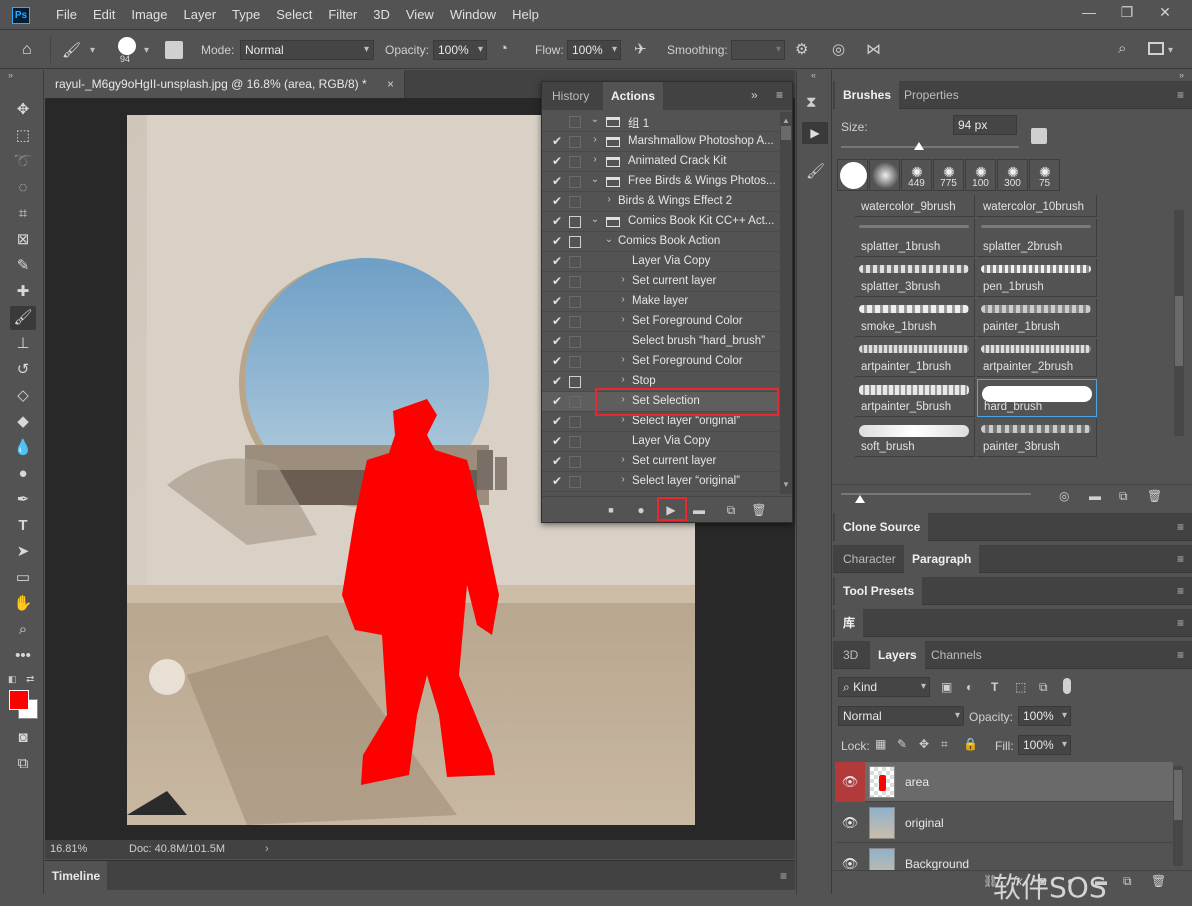  I want to click on brush-scroll-thumb, so click(1179, 331).